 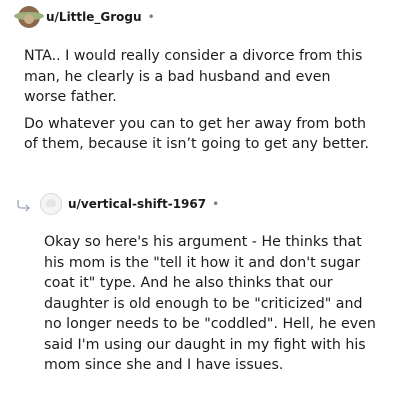 I want to click on comment-header: u/vertical-shift-1967 •, so click(x=129, y=204).